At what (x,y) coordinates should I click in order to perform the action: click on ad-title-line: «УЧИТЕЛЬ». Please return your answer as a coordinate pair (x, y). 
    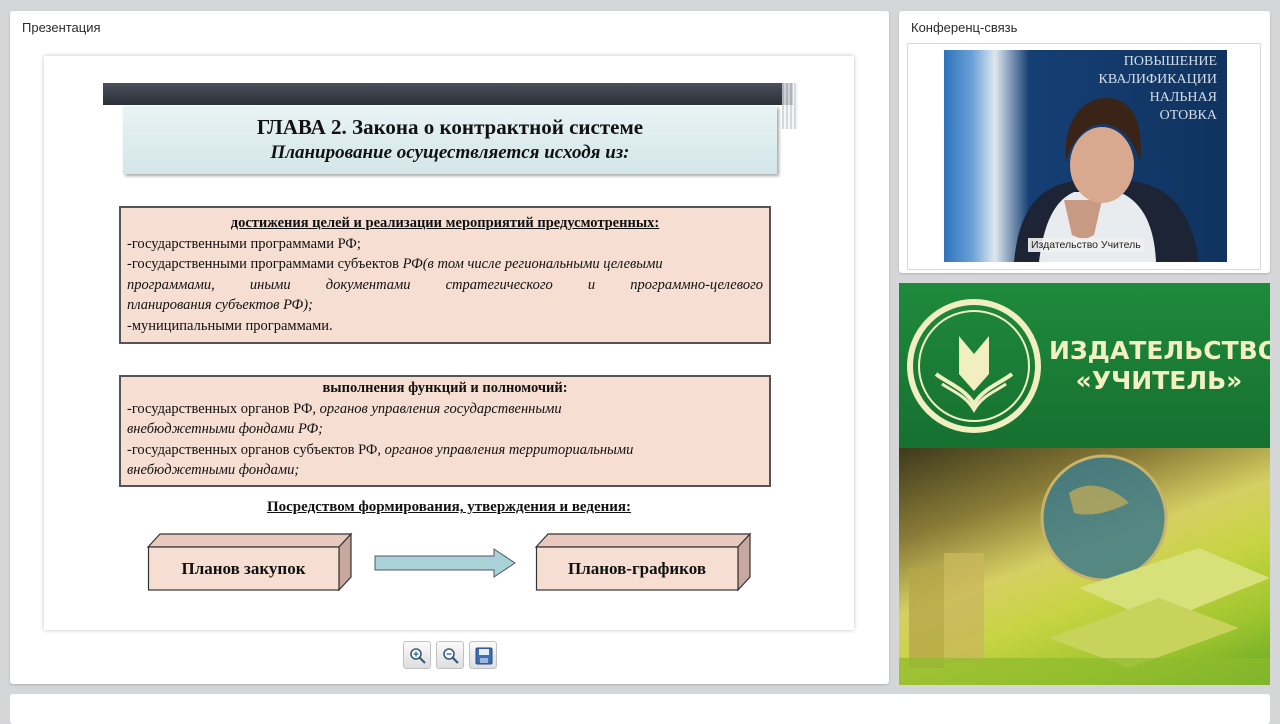
    Looking at the image, I should click on (1159, 380).